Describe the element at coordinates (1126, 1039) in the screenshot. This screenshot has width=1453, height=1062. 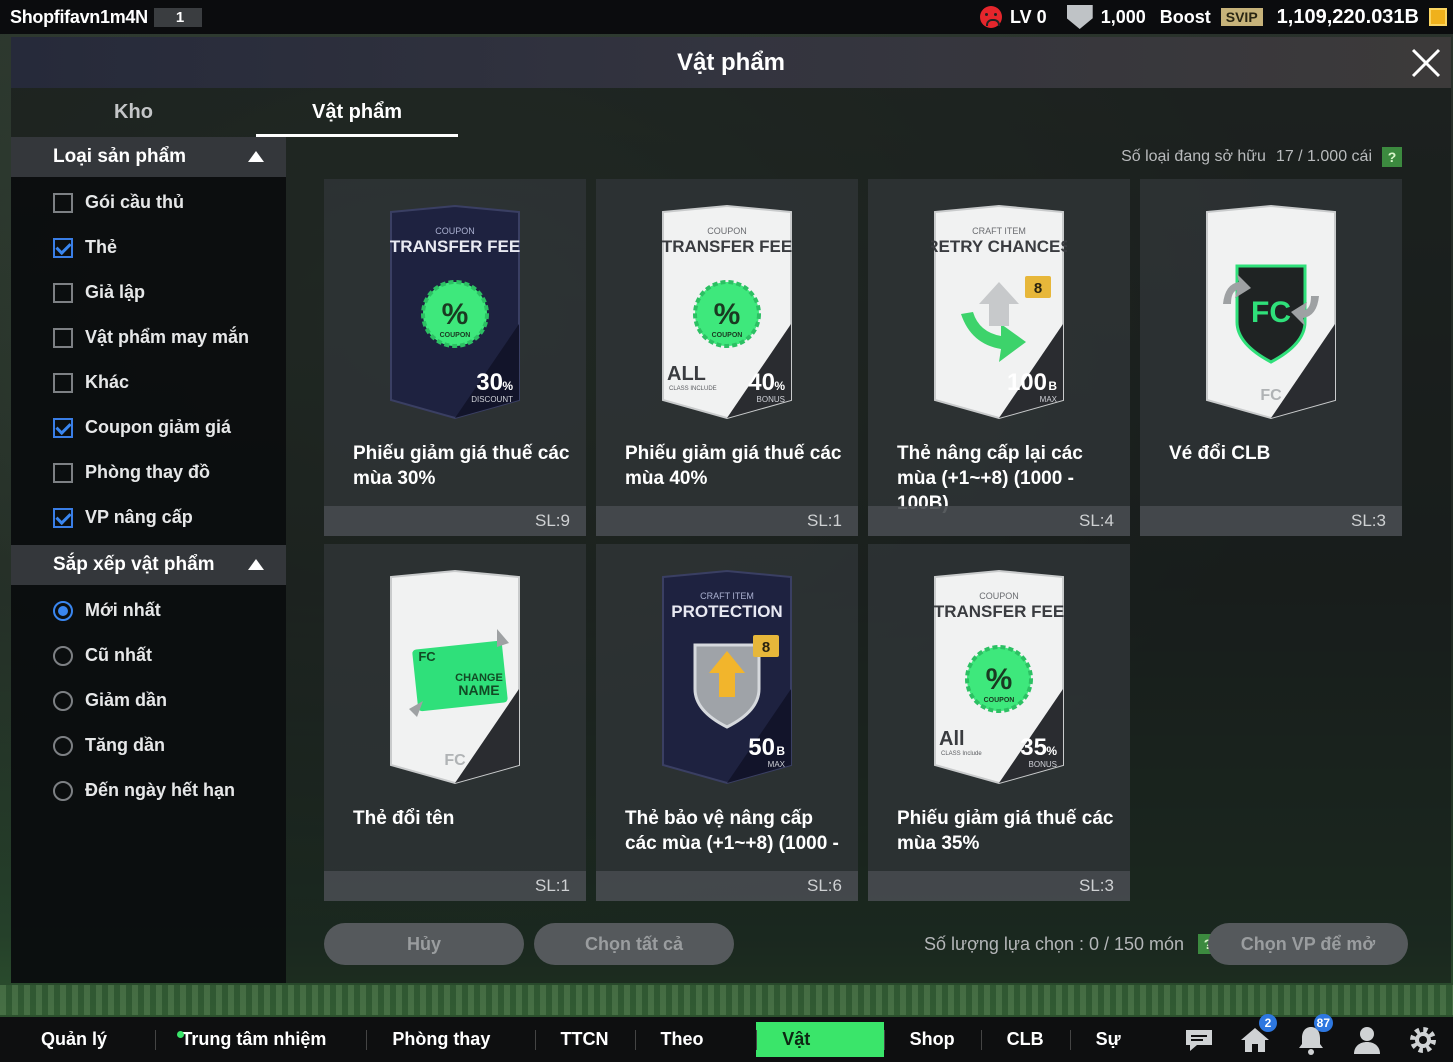
I see `nav-item: Sự kiện` at that location.